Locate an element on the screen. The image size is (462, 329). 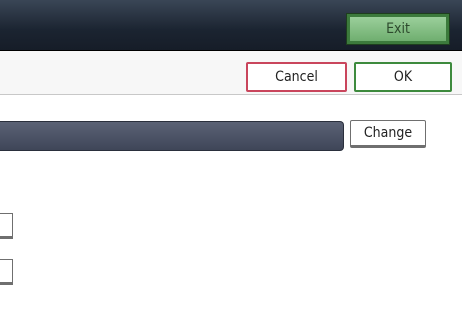
cancel-button: Cancel is located at coordinates (296, 77).